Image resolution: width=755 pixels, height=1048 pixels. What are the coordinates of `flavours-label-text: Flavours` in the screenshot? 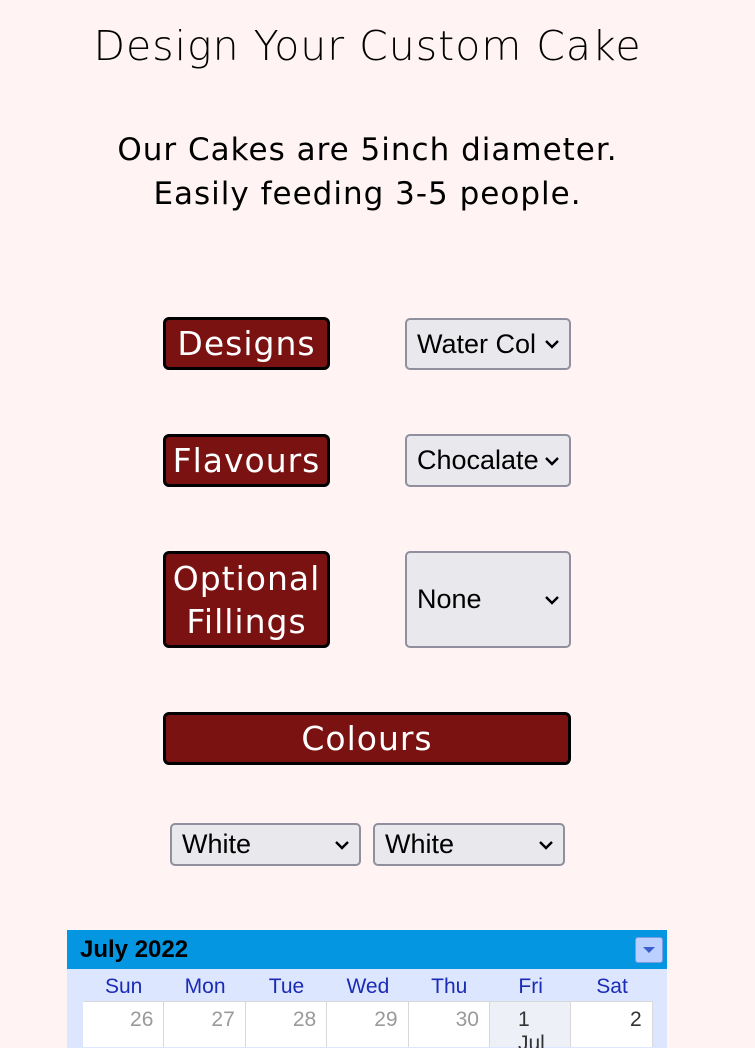 It's located at (246, 460).